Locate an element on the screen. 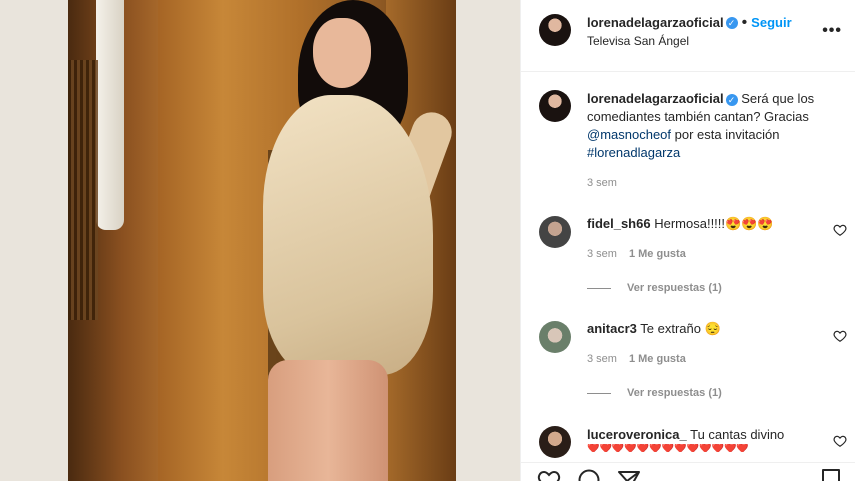 This screenshot has width=855, height=481. comment-username: fidel_sh66 is located at coordinates (619, 223).